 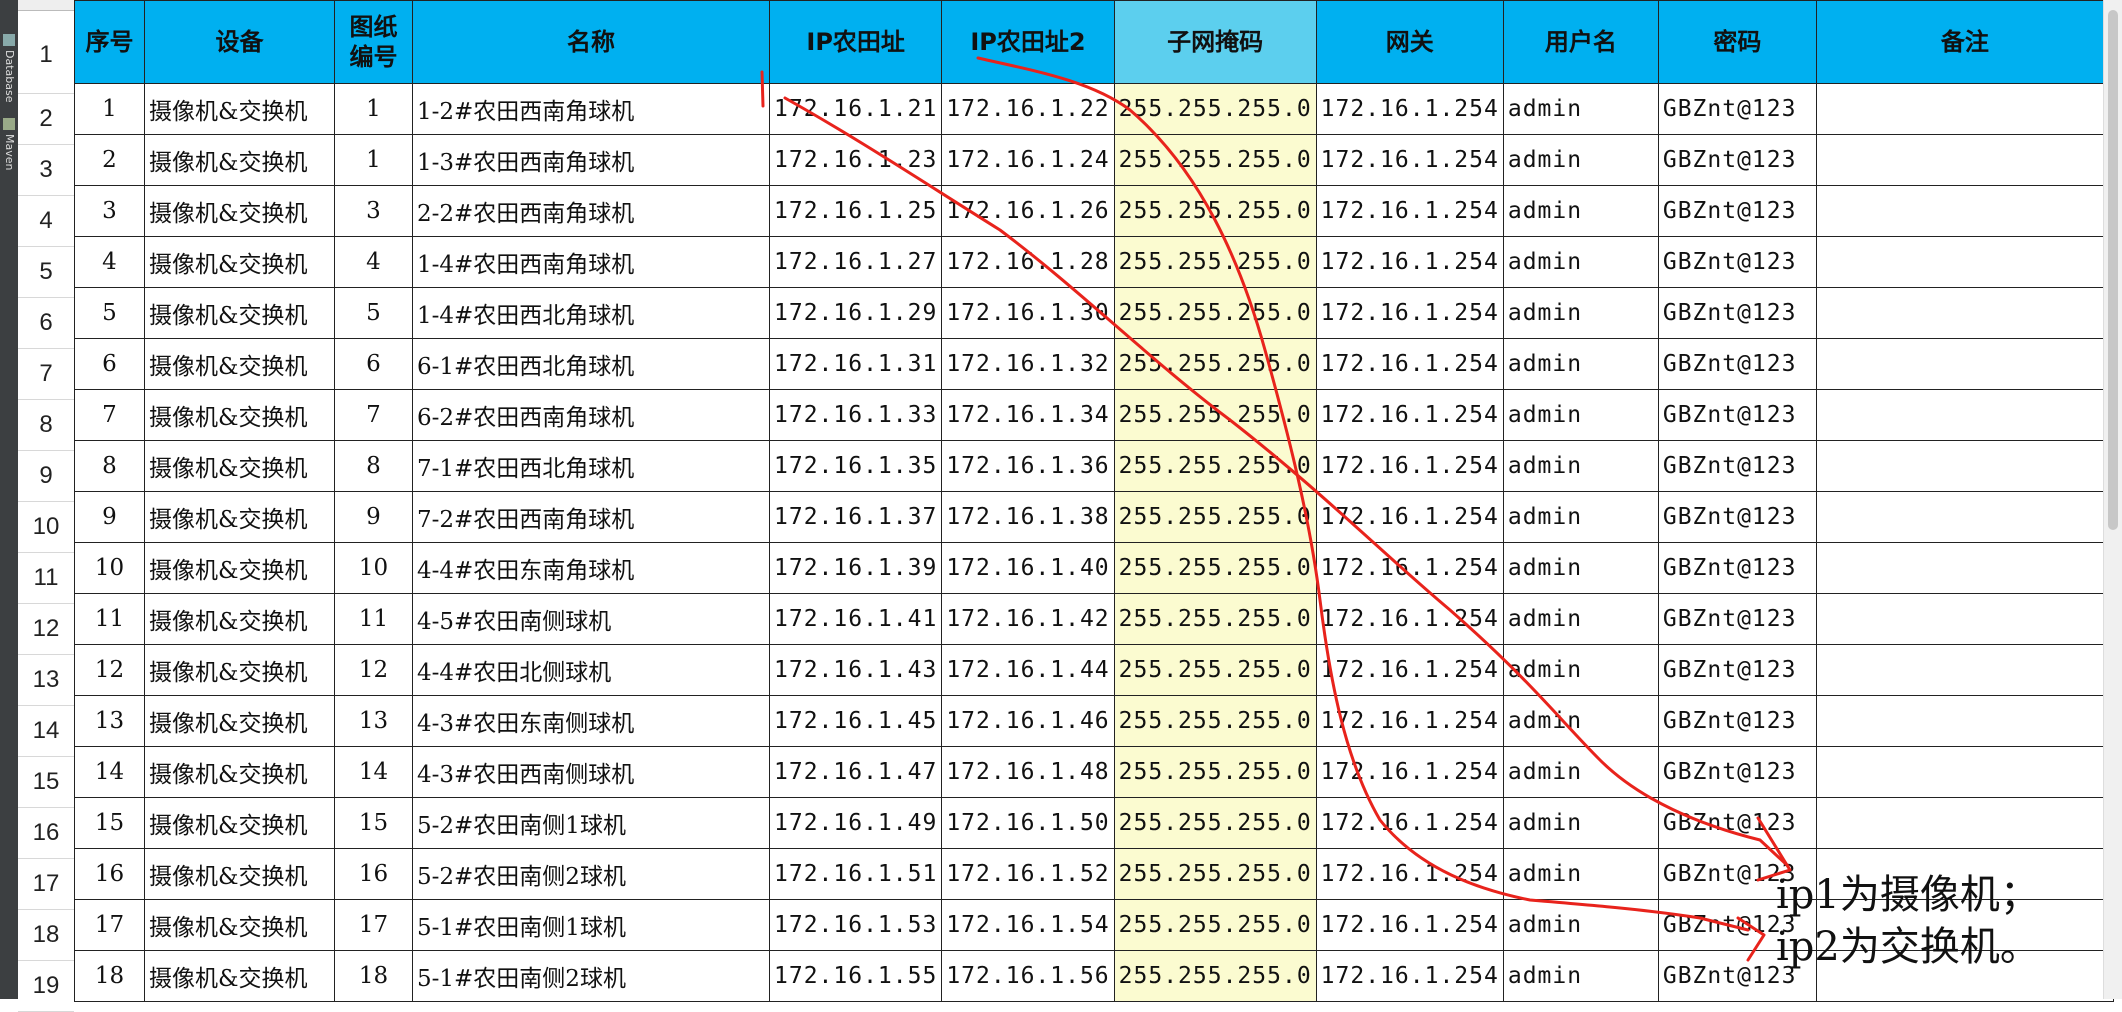 I want to click on annotation-line-ip1: ip1为摄像机；, so click(x=1908, y=895).